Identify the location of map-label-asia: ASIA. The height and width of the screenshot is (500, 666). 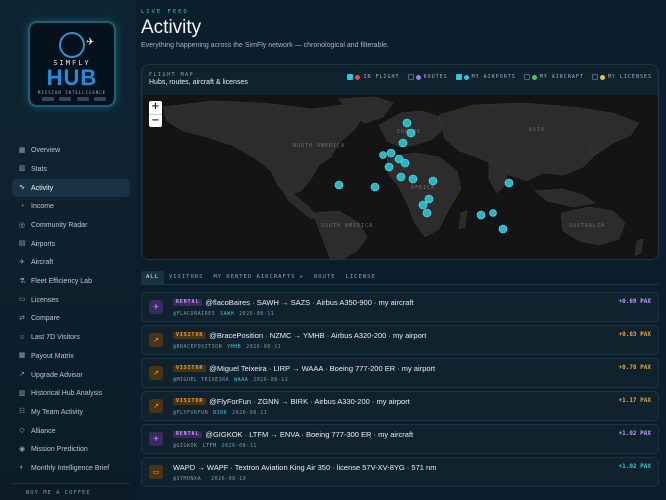
(537, 130).